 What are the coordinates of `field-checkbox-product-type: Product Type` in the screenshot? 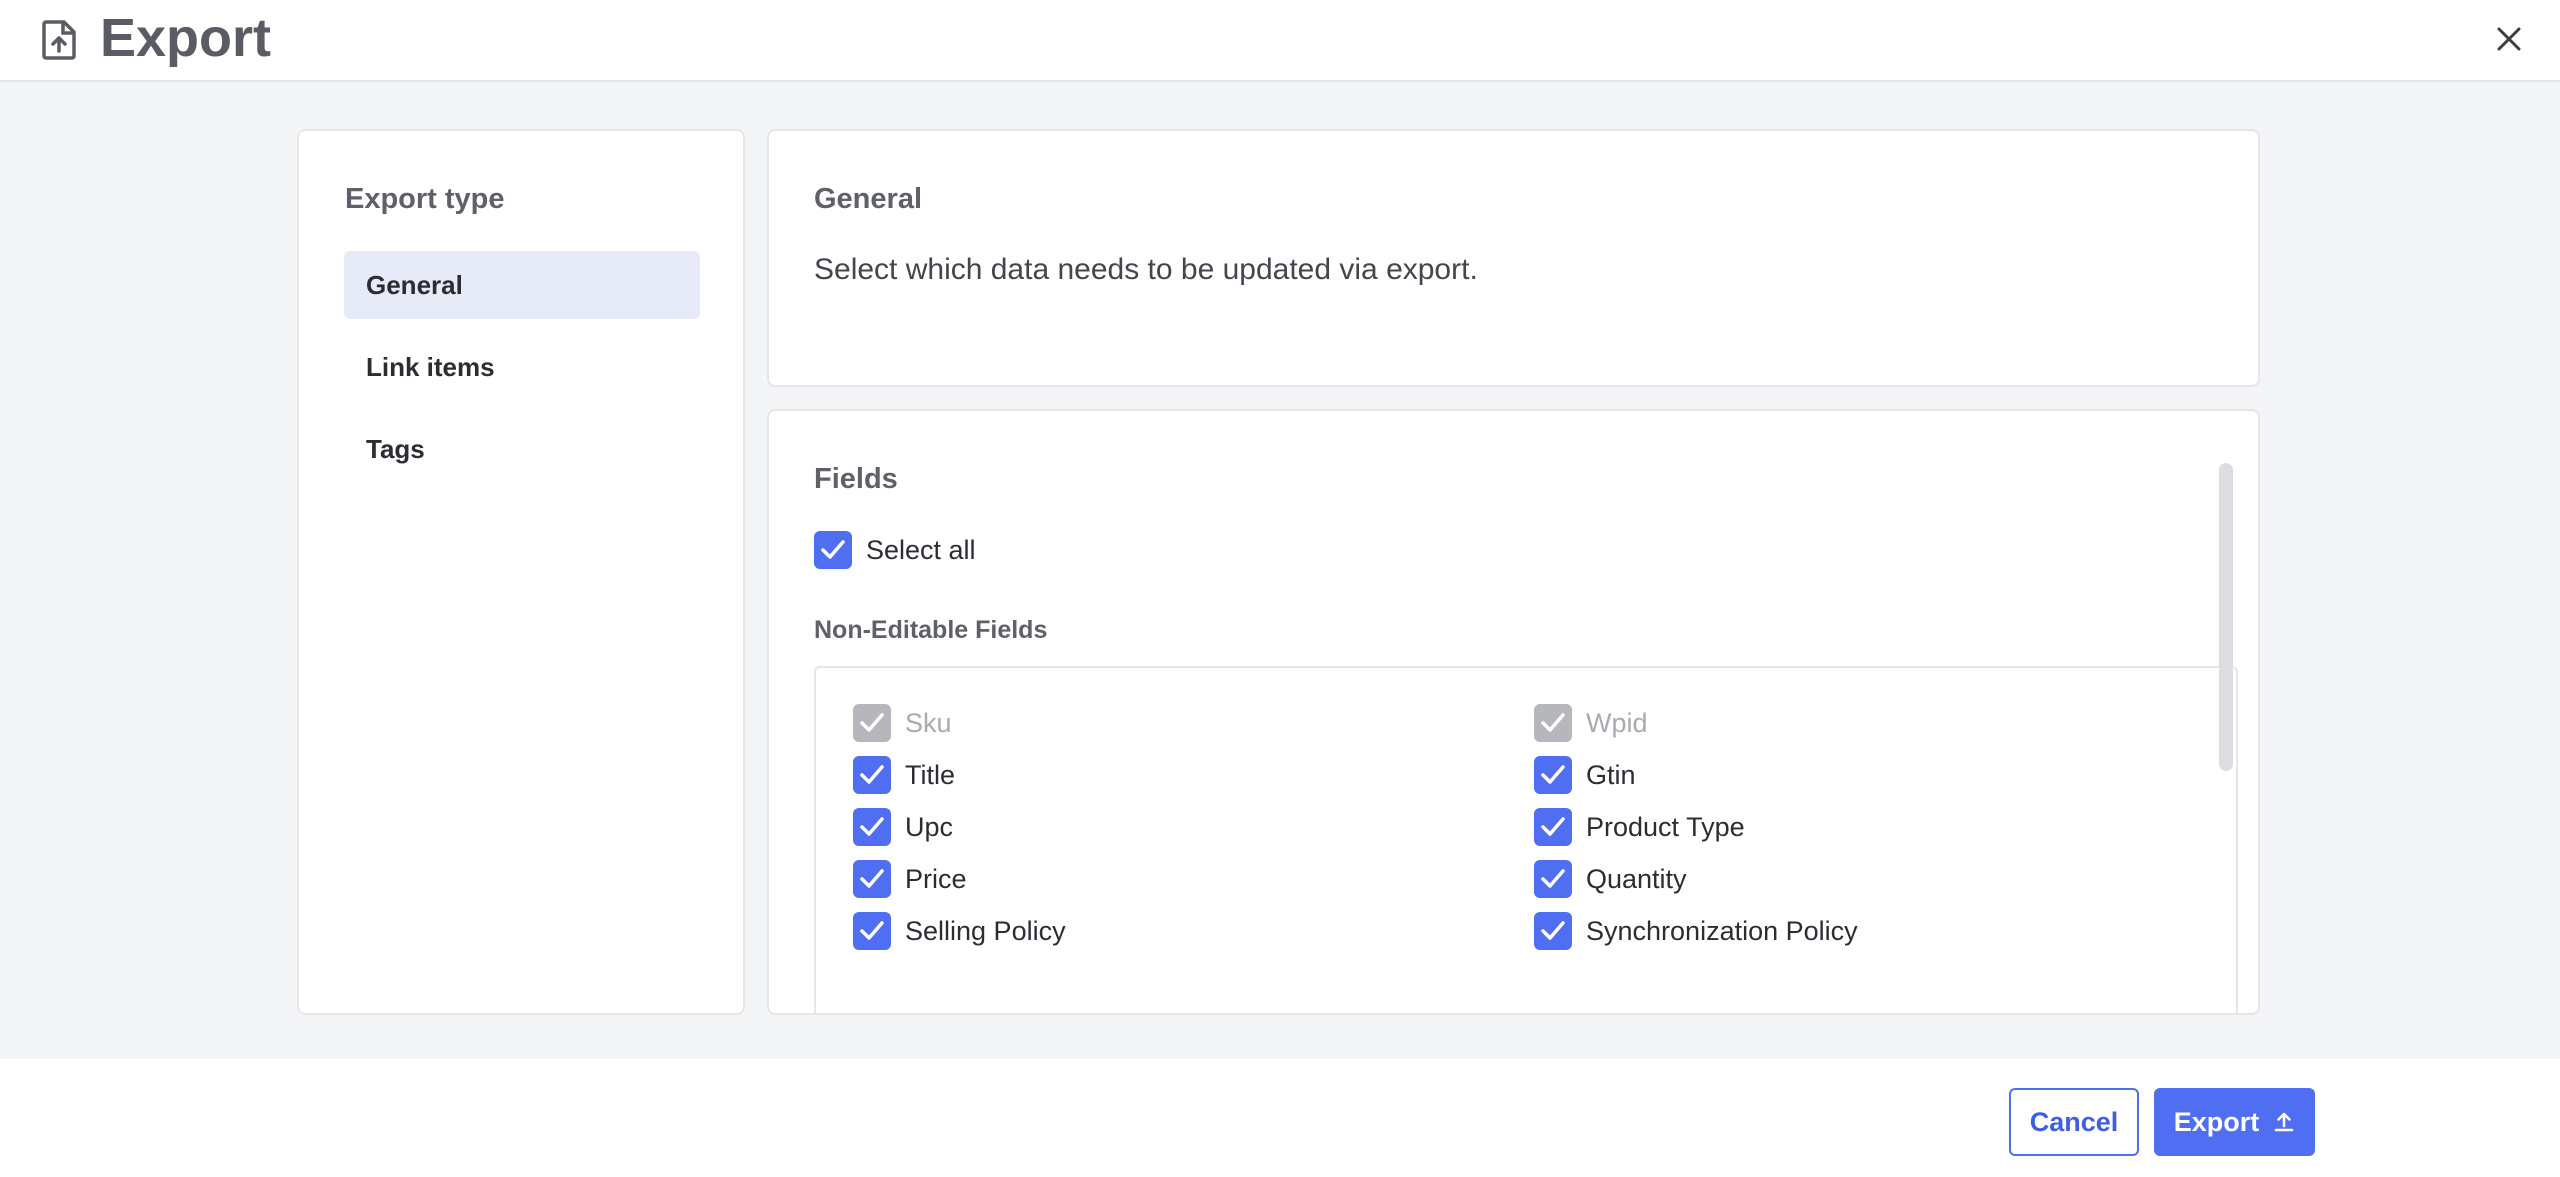 It's located at (1639, 827).